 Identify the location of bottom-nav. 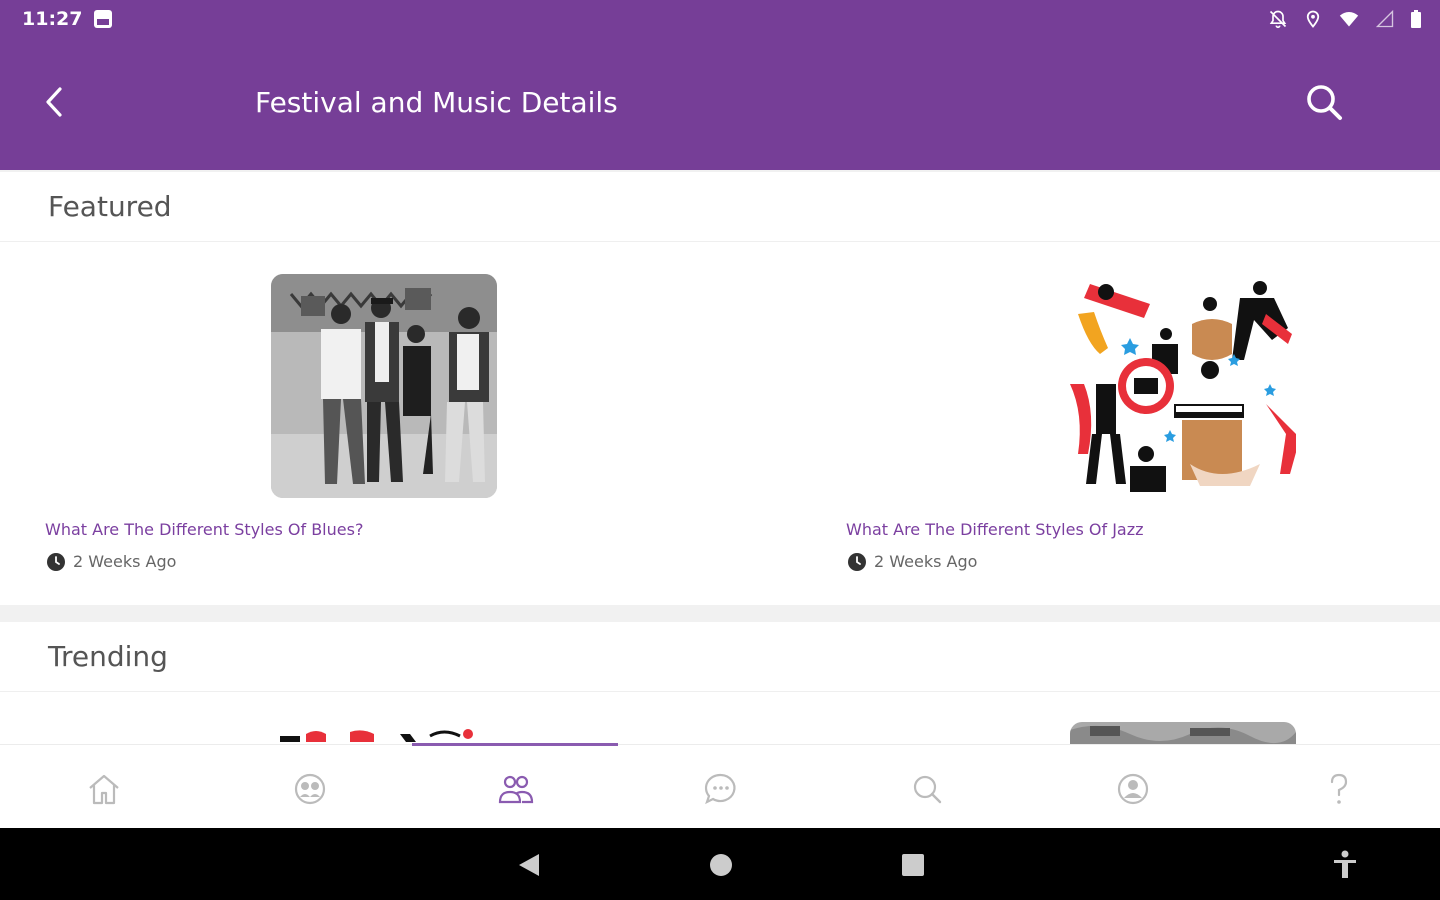
(720, 785).